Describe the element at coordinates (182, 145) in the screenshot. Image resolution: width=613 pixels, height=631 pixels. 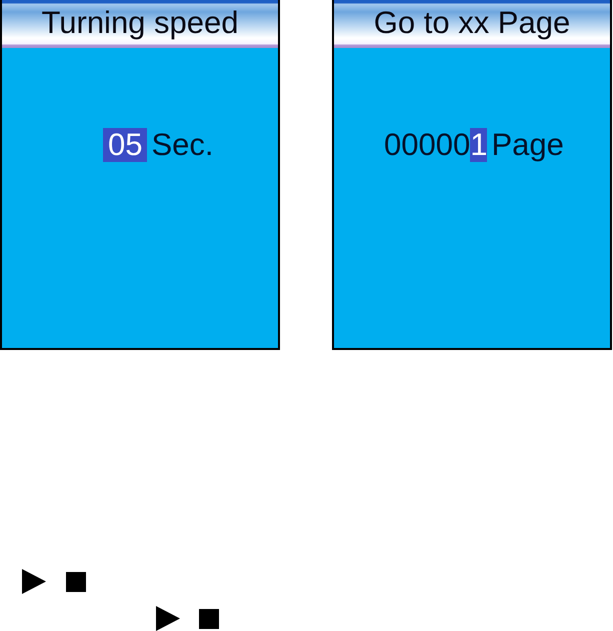
I see `unit-label: Sec.` at that location.